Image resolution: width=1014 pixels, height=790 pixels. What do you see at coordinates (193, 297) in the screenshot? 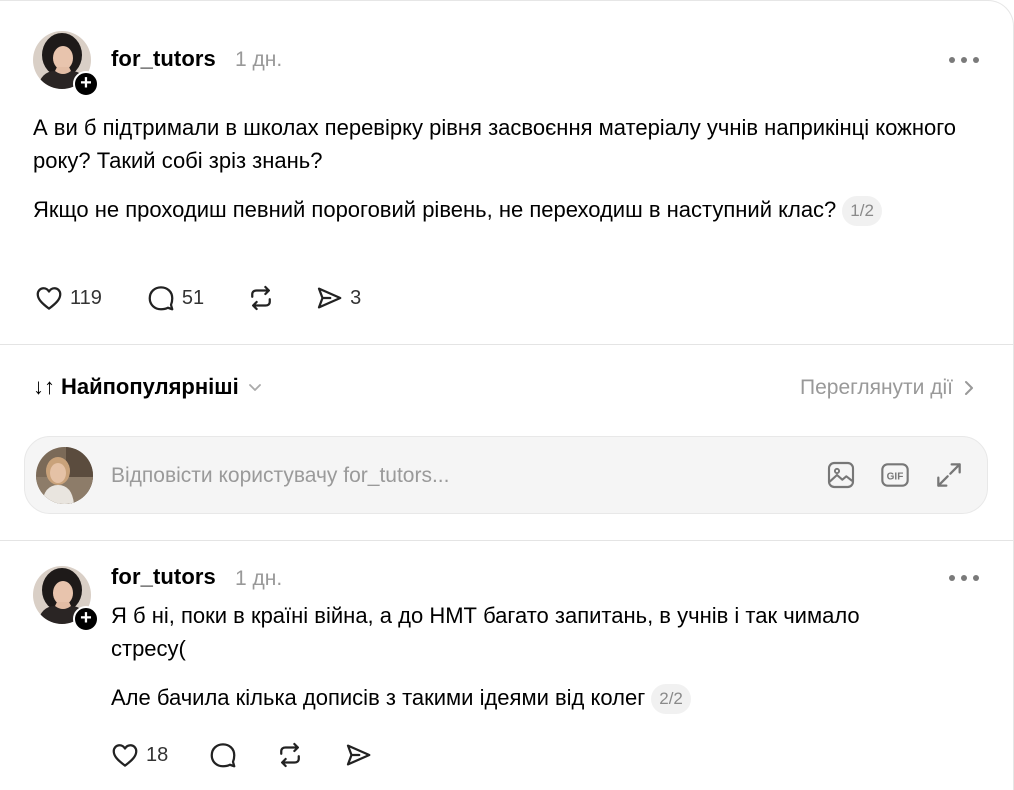
I see `comment-count: 51` at bounding box center [193, 297].